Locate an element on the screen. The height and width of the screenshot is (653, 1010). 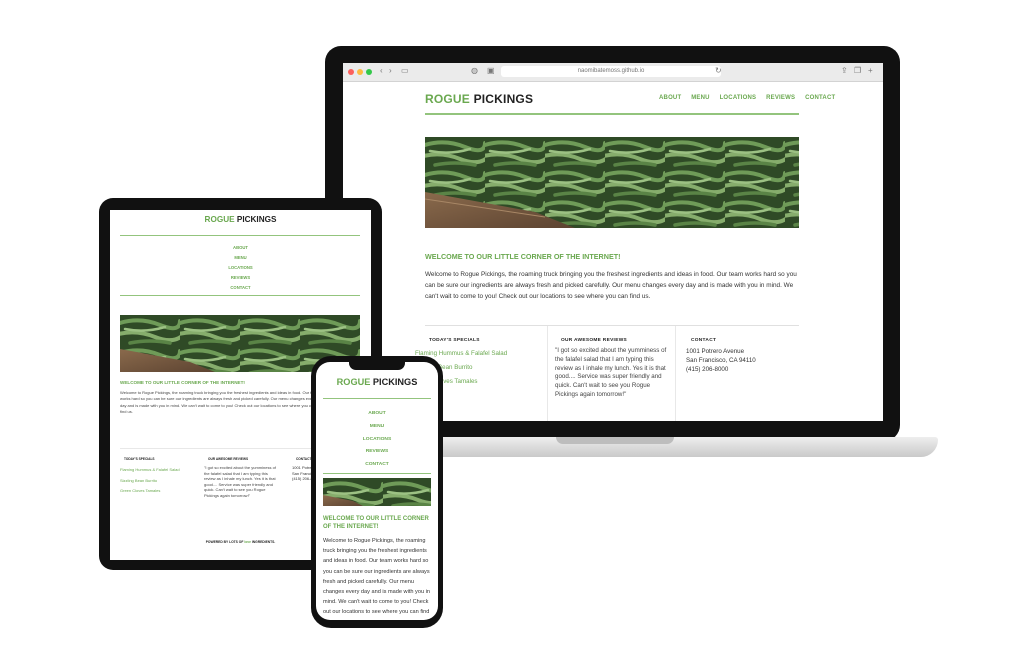
close-window-button is located at coordinates (351, 72).